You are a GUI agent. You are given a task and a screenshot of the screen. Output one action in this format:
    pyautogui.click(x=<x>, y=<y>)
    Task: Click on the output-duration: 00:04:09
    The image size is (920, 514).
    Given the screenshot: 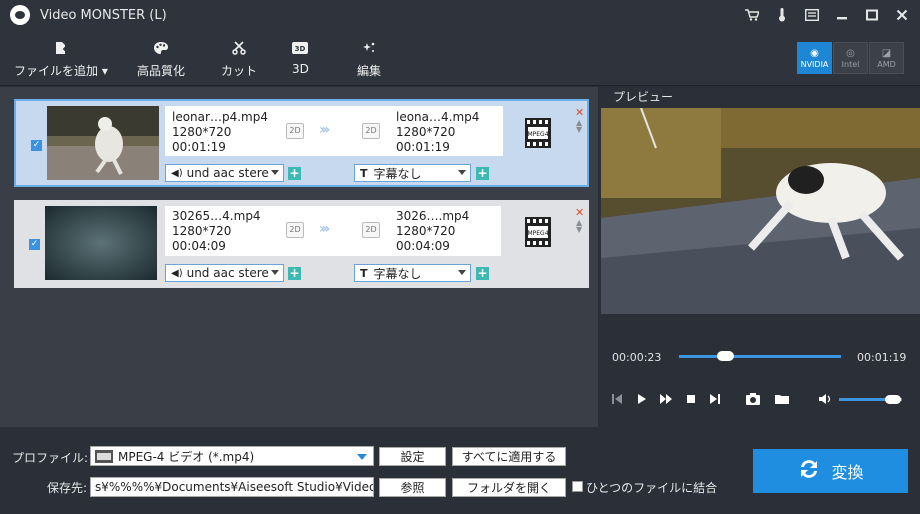 What is the action you would take?
    pyautogui.click(x=423, y=246)
    